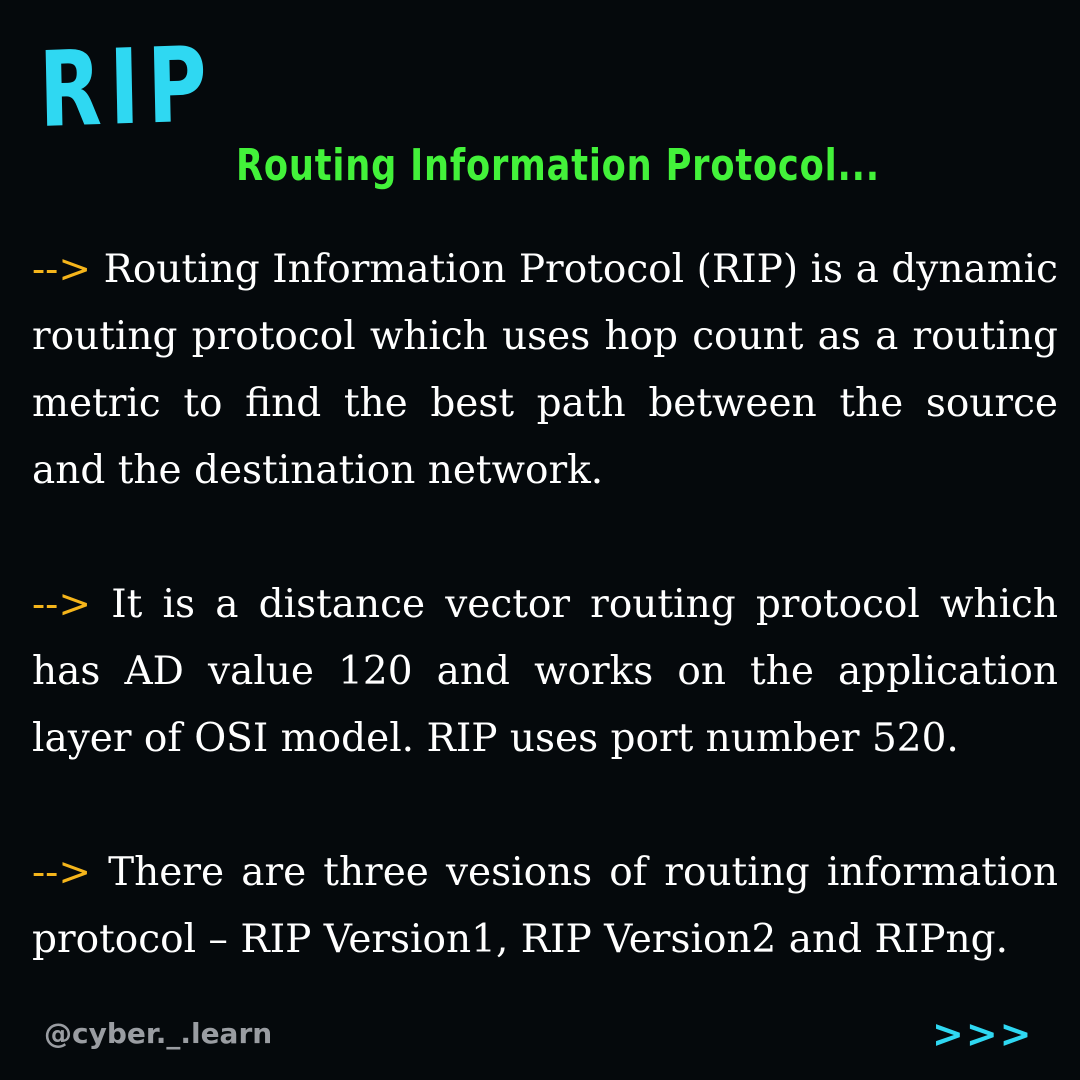 This screenshot has width=1080, height=1080. What do you see at coordinates (126, 87) in the screenshot?
I see `page-title: RIP` at bounding box center [126, 87].